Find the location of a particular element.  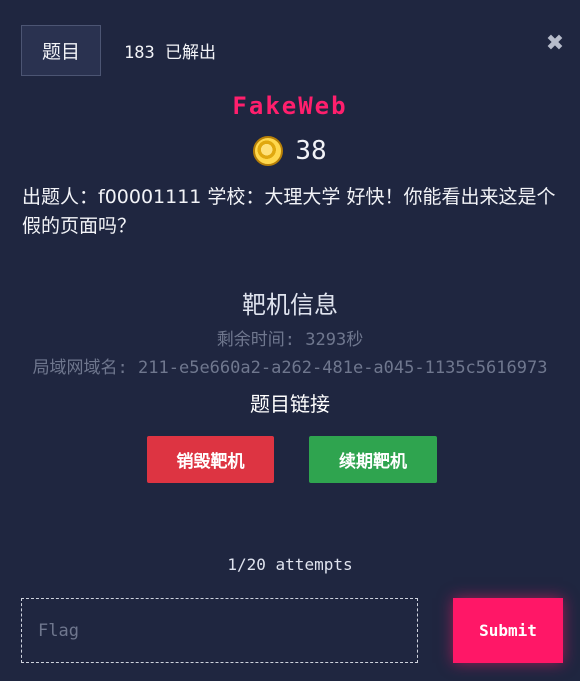

close-icon: ✖ is located at coordinates (555, 43).